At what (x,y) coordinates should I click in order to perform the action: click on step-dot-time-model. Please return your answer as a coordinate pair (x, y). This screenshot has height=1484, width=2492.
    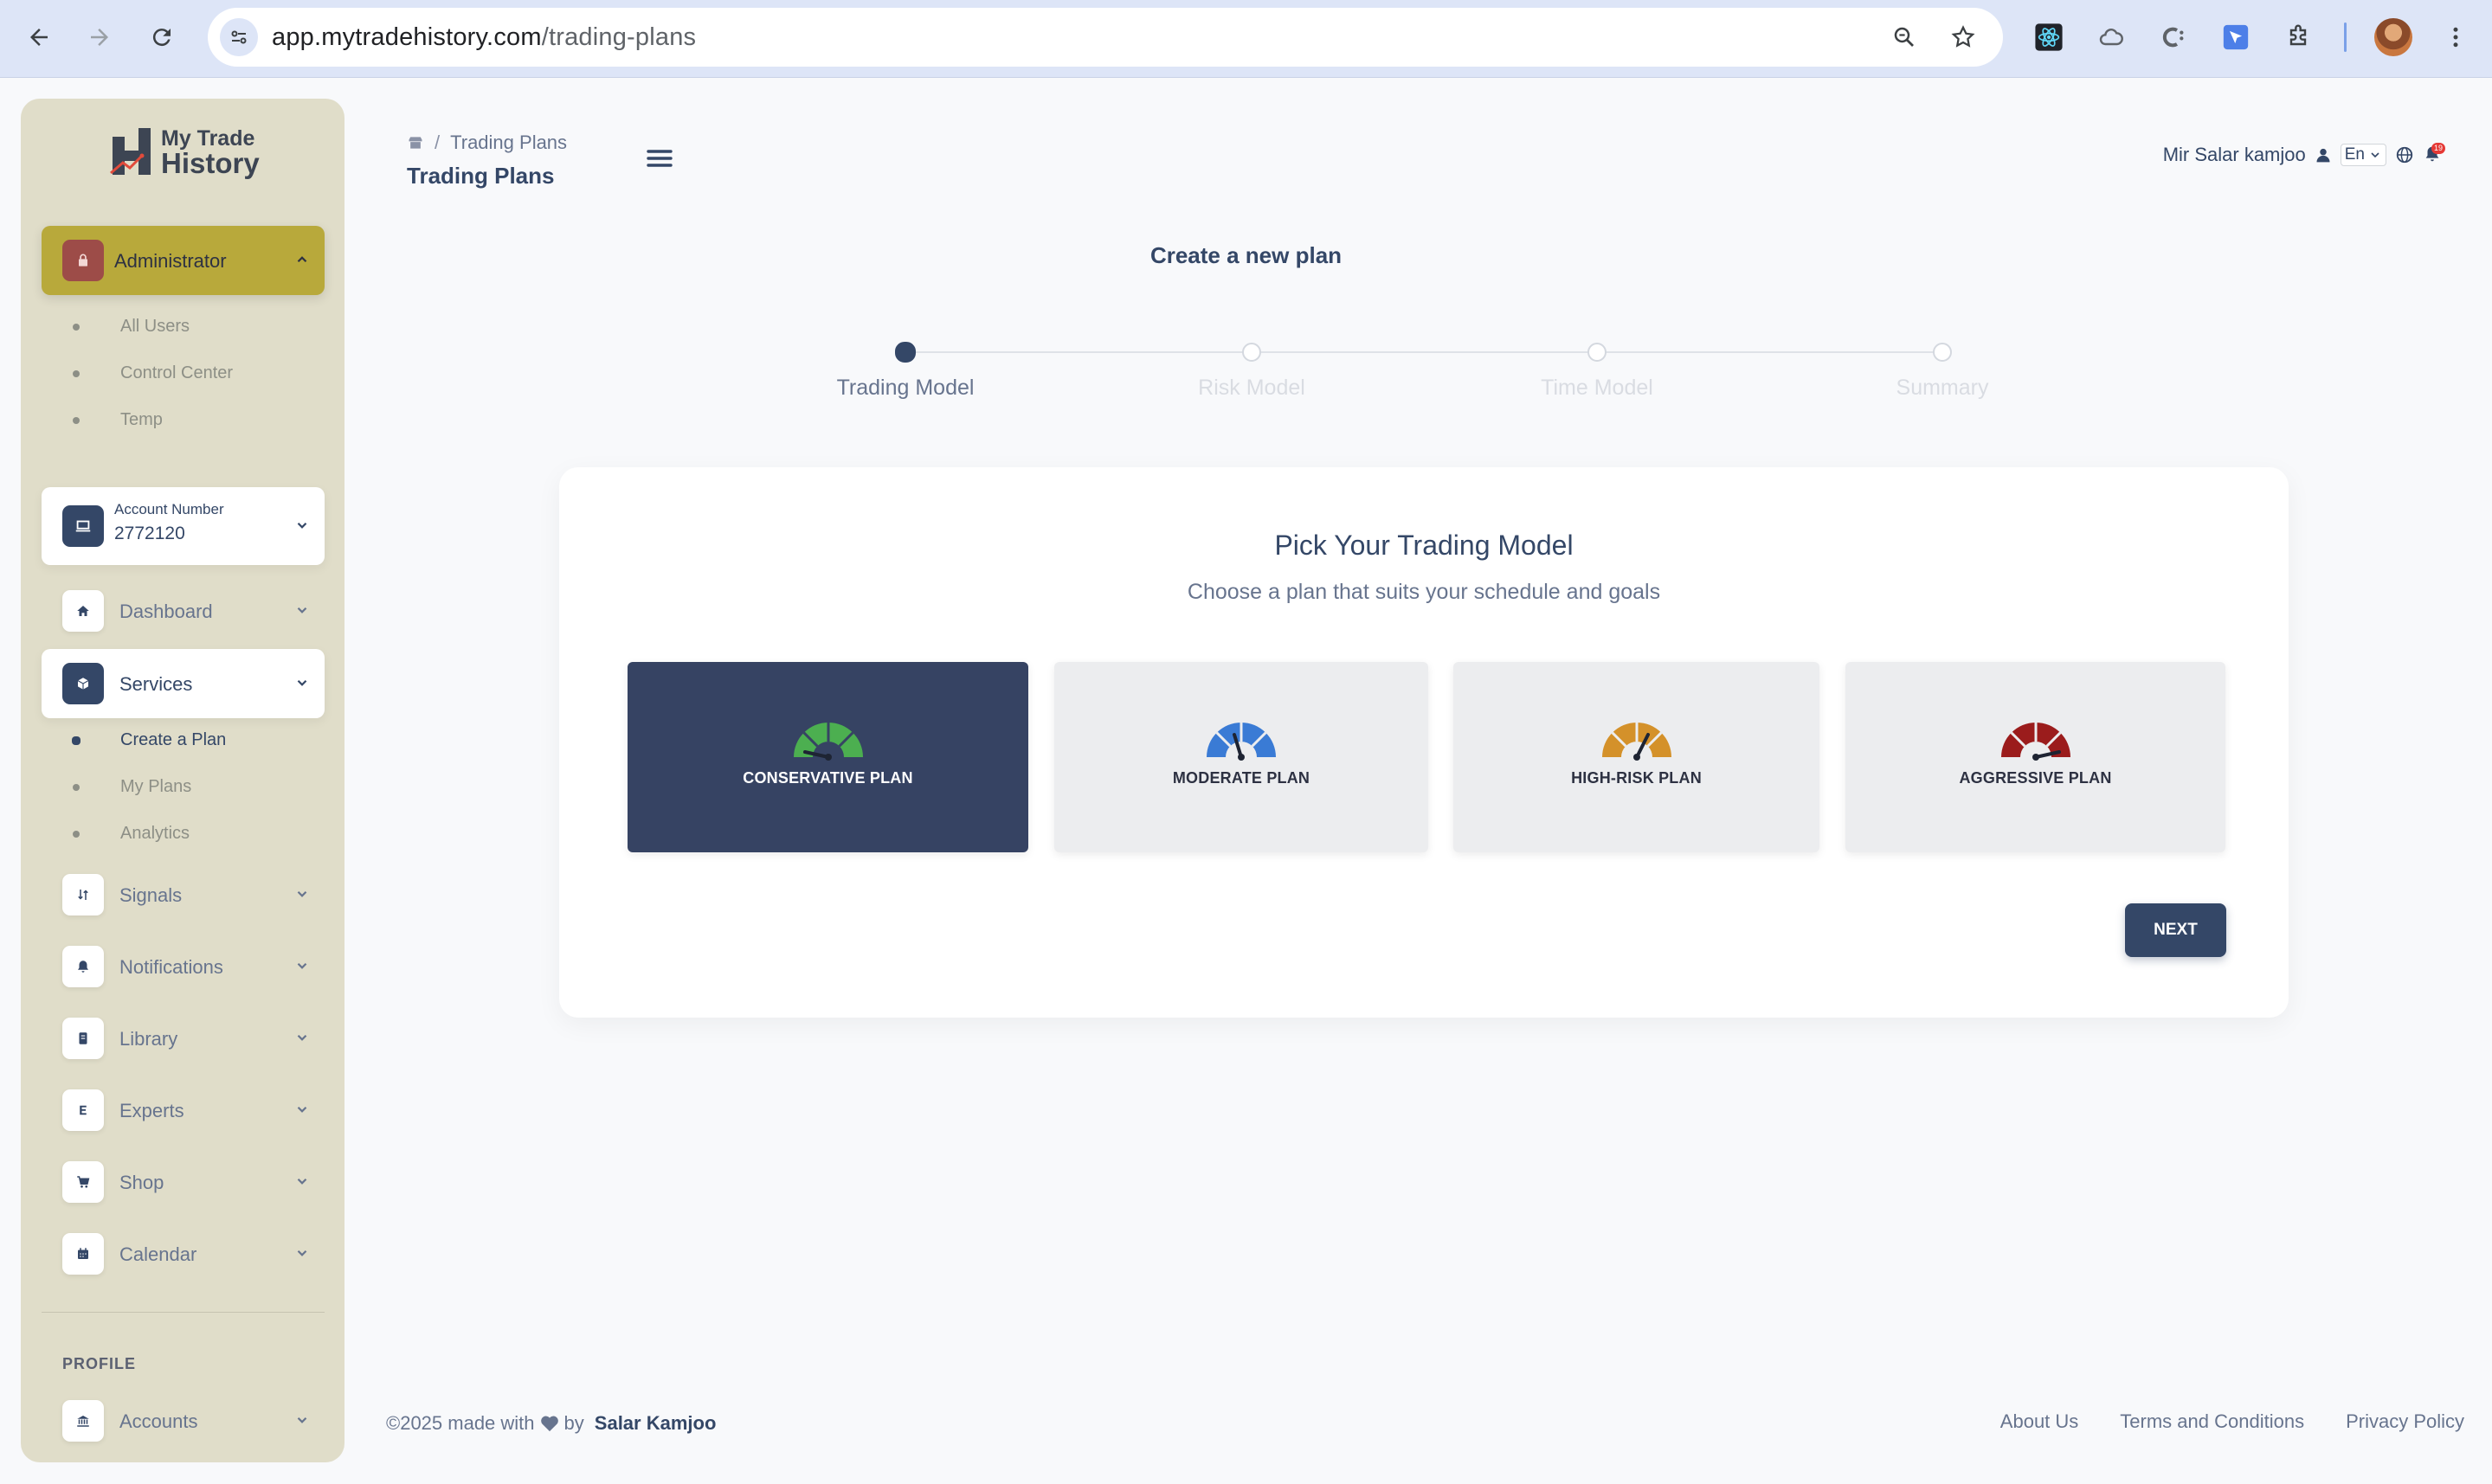
    Looking at the image, I should click on (1597, 353).